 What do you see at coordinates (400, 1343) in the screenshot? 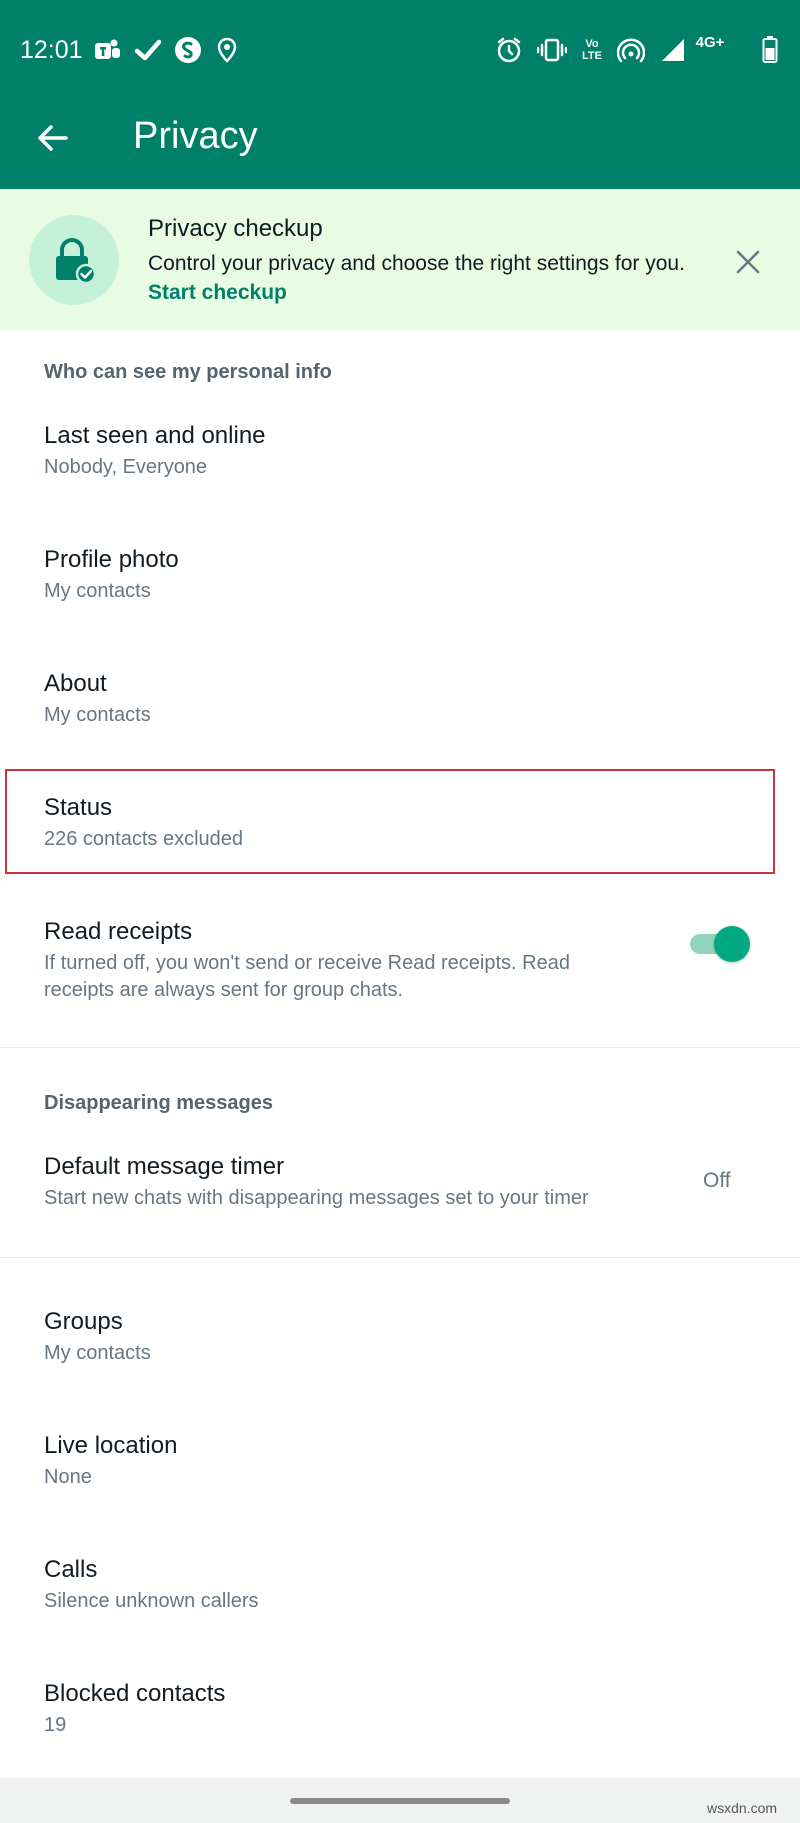
I see `setting-groups: Groups My contacts` at bounding box center [400, 1343].